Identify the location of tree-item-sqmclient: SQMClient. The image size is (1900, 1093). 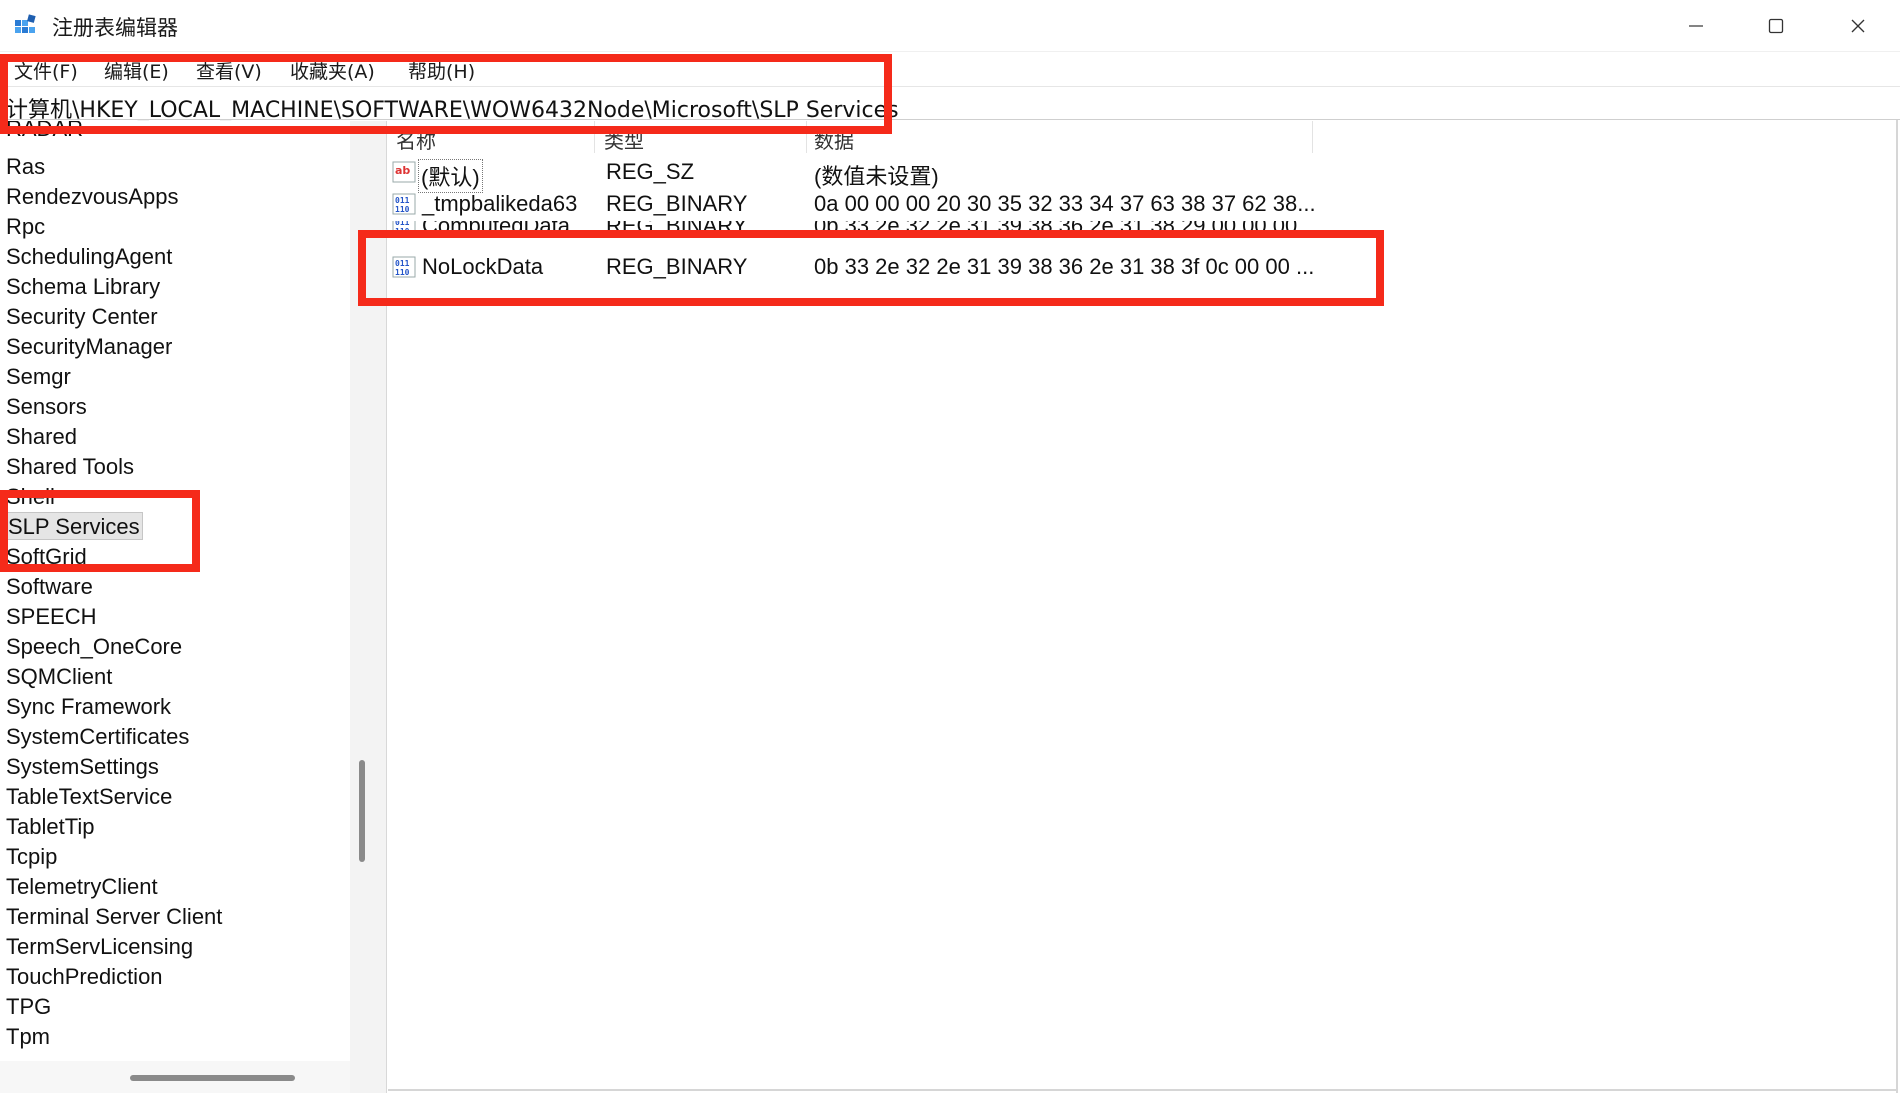
(59, 677).